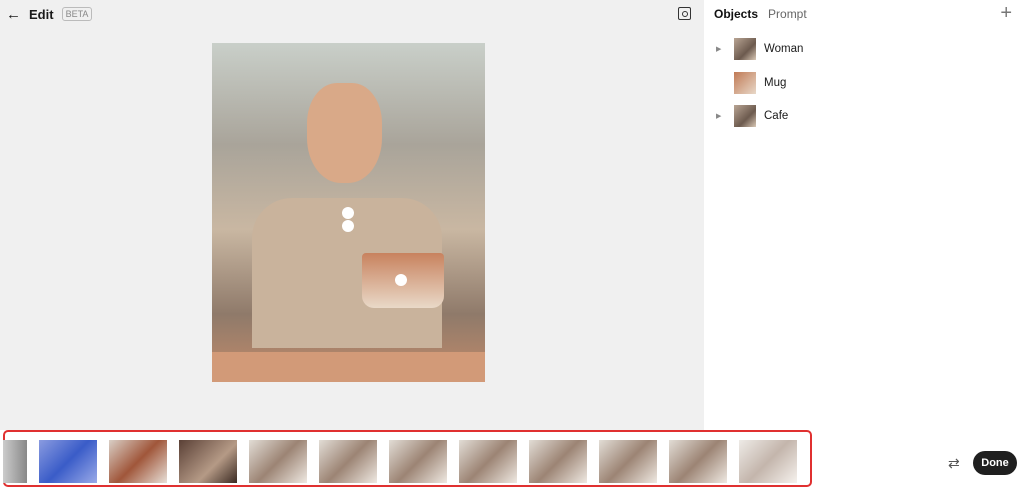 The image size is (1024, 490). I want to click on thumbnail-strip, so click(407, 458).